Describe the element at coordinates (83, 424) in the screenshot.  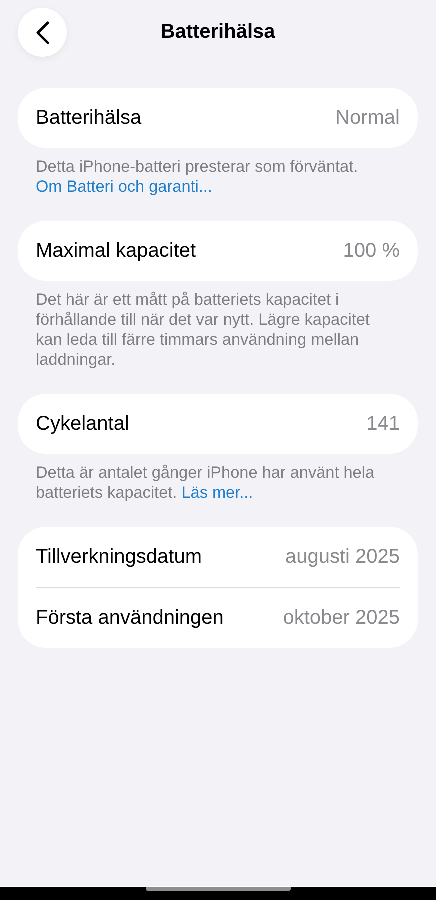
I see `row-label: Cykelantal` at that location.